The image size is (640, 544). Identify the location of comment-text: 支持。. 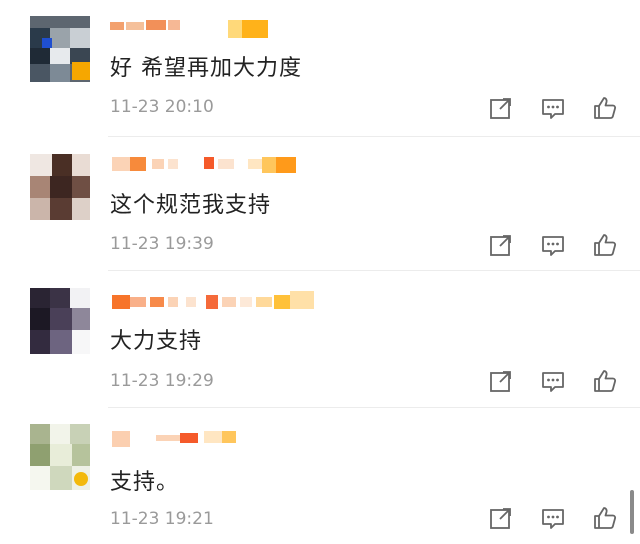
(145, 482).